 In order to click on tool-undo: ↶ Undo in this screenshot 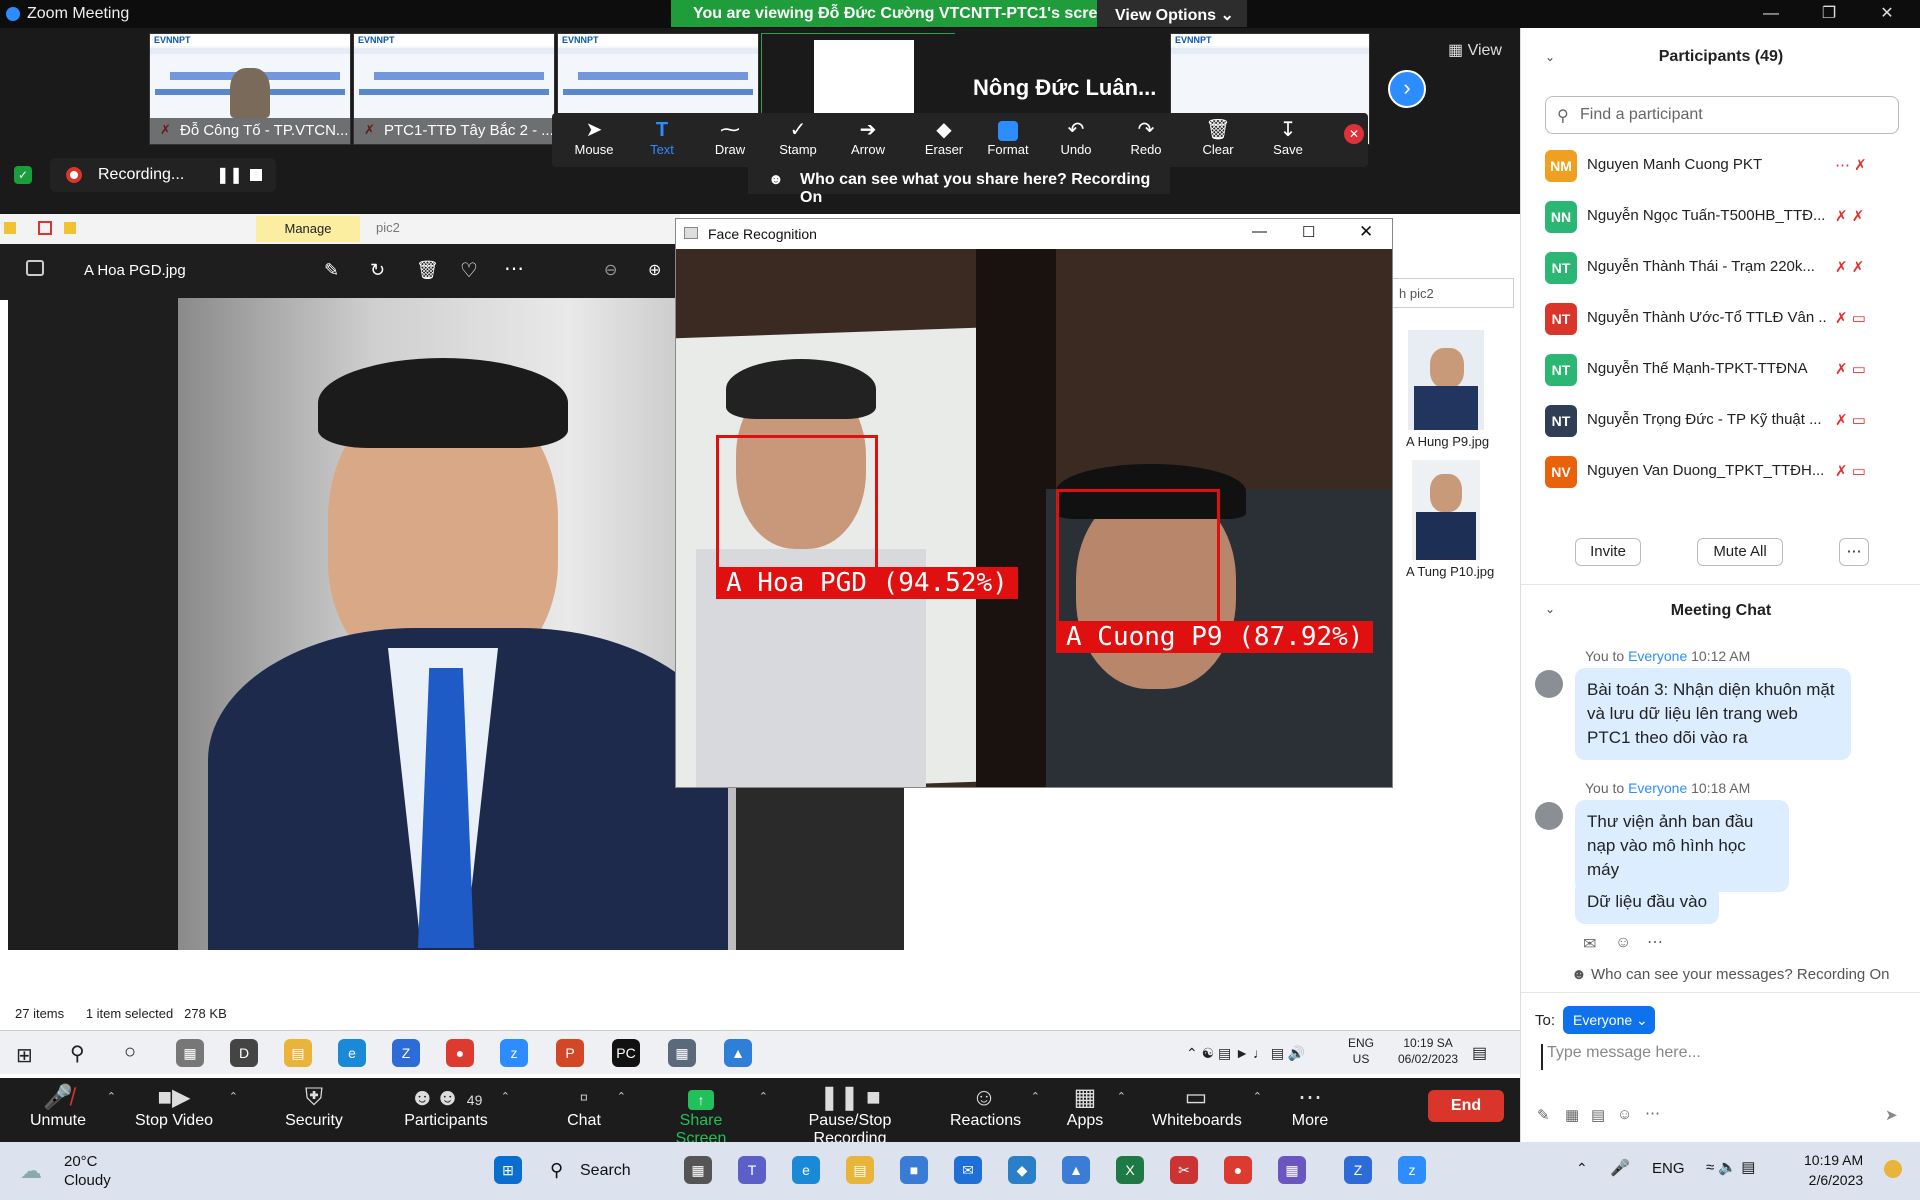, I will do `click(1076, 137)`.